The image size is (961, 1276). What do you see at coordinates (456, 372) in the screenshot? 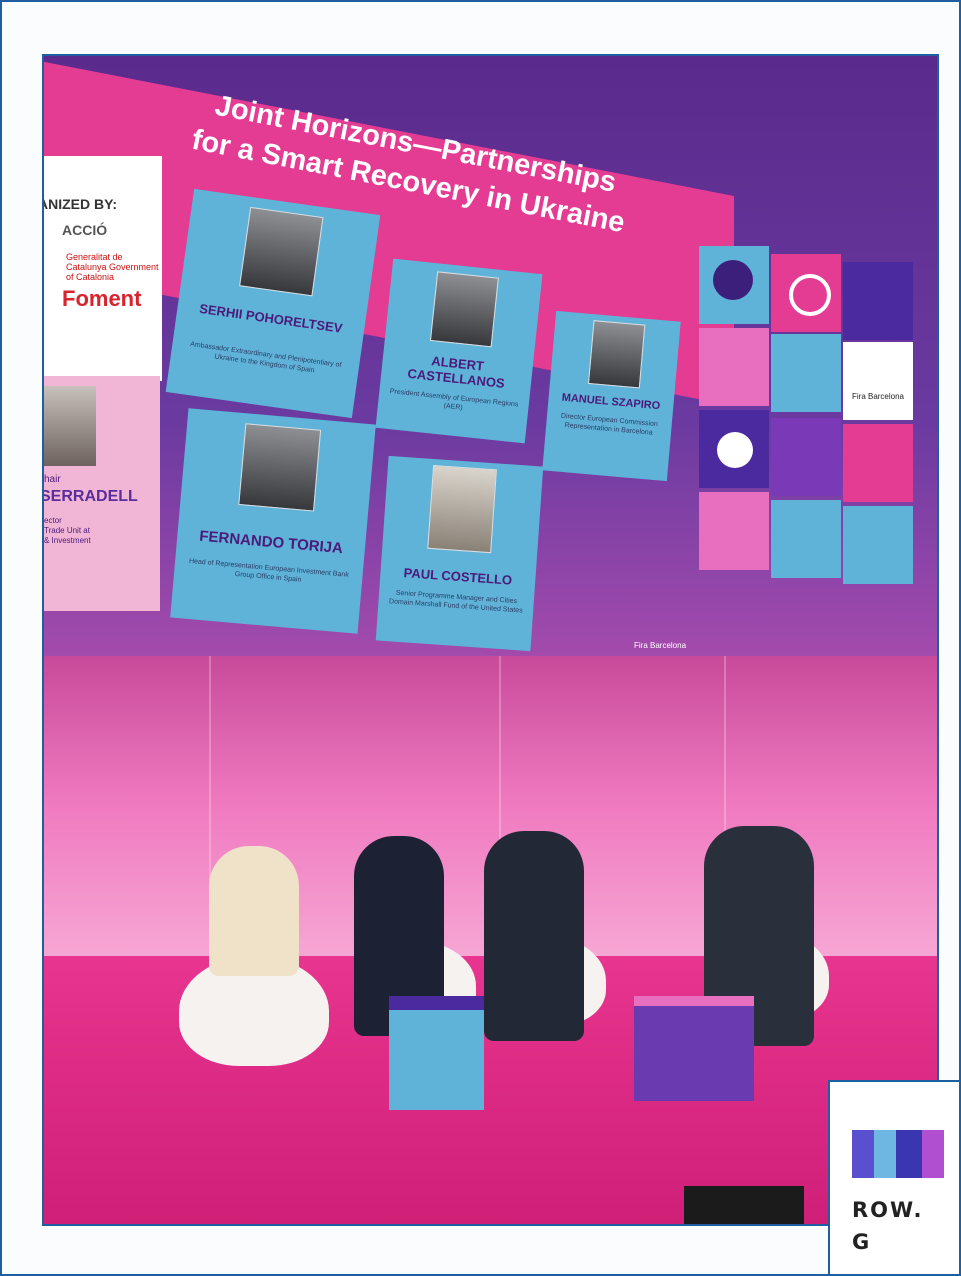
I see `speaker-name-2: ALBERT CASTELLANOS` at bounding box center [456, 372].